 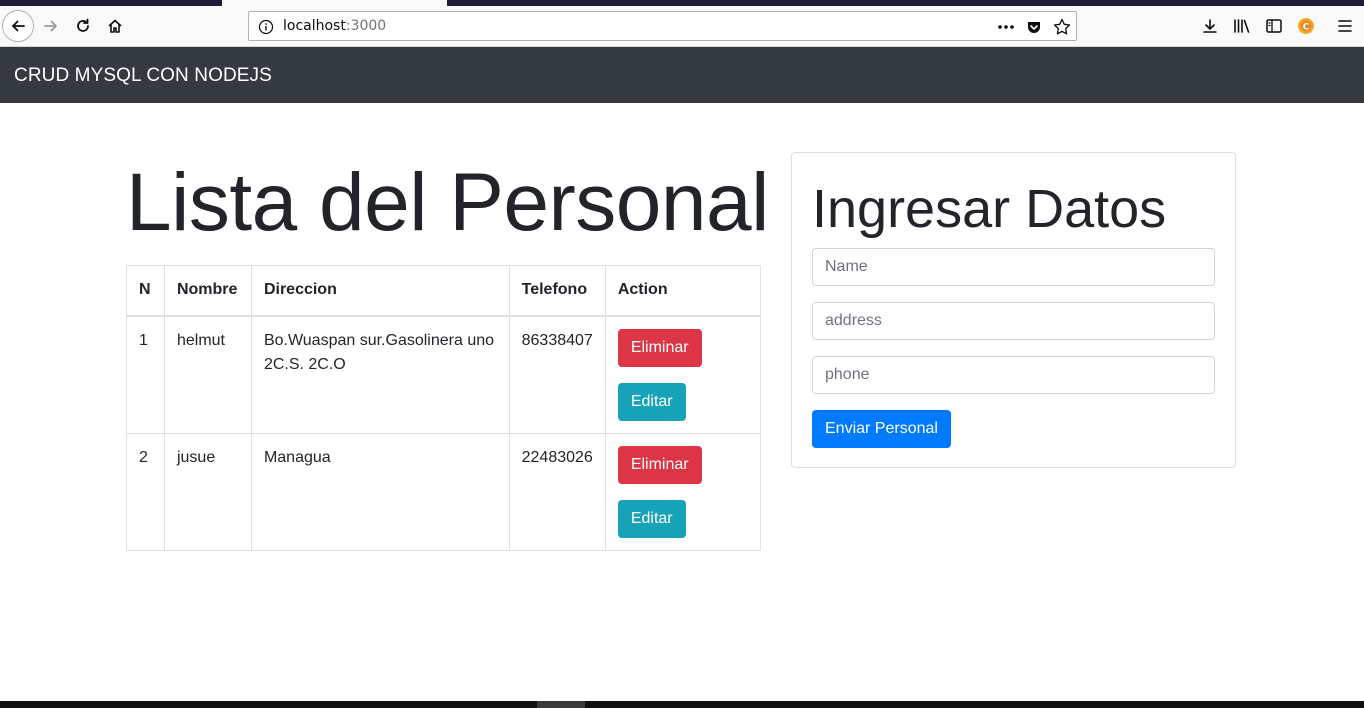 I want to click on extension-icon: C, so click(x=1306, y=26).